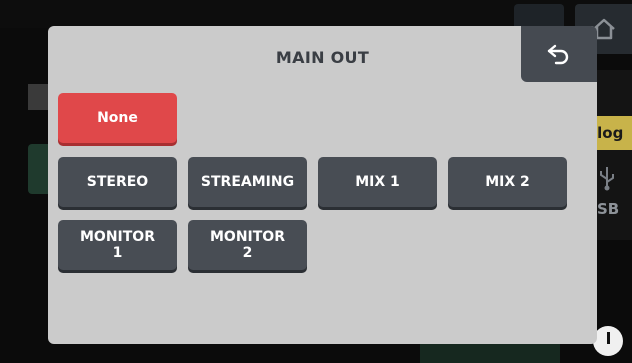 This screenshot has height=363, width=632. I want to click on usb-label: SB, so click(608, 209).